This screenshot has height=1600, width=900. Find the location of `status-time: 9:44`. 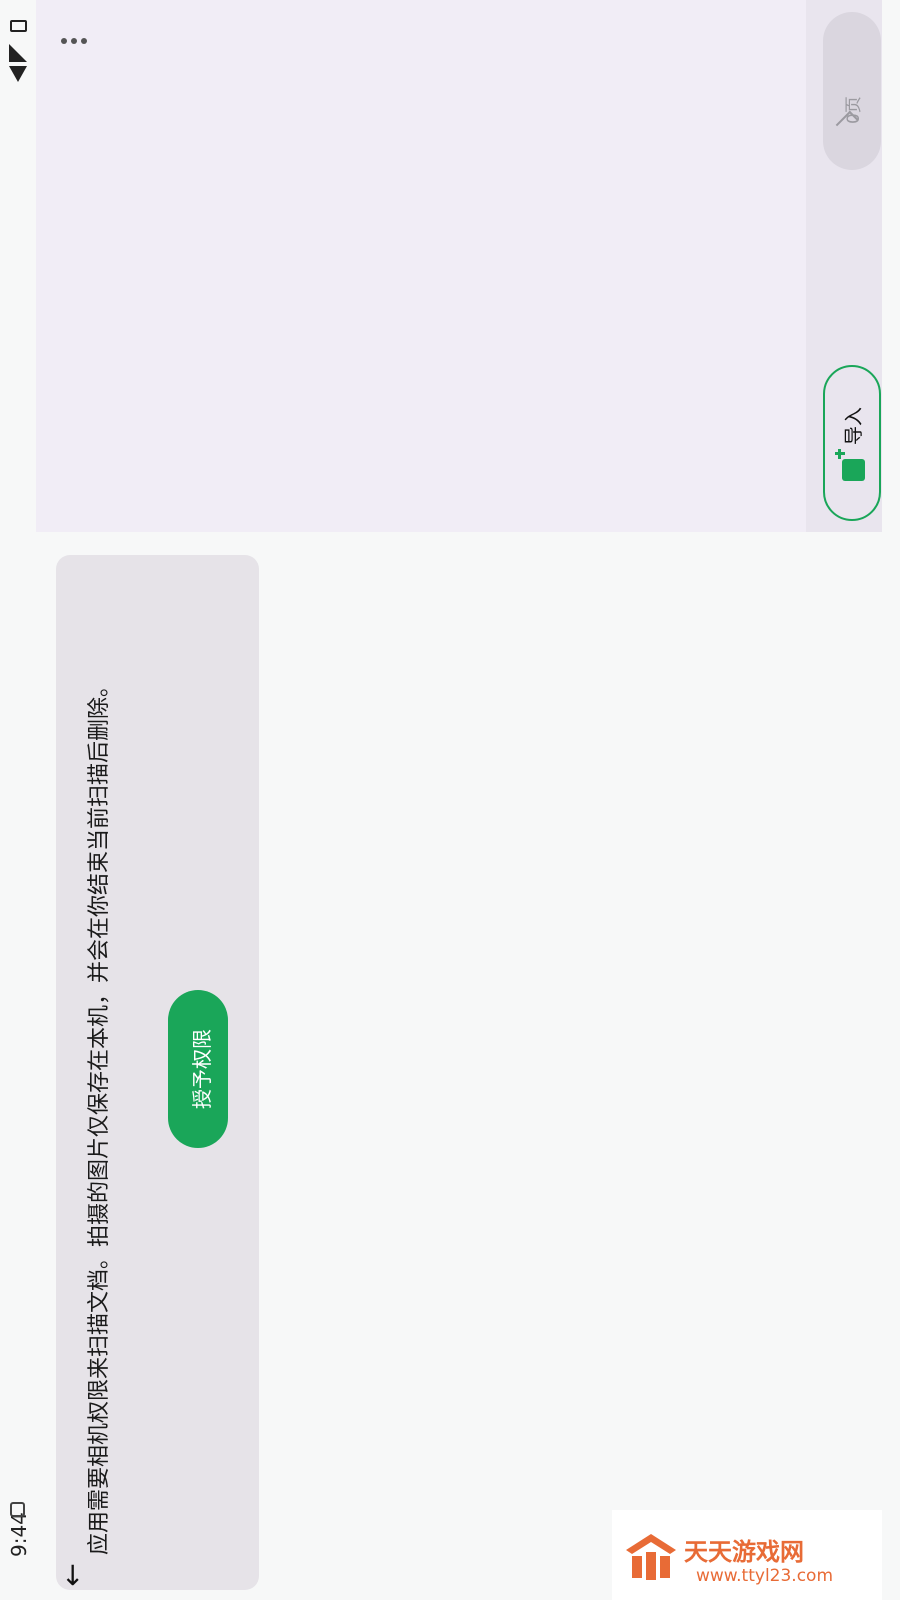

status-time: 9:44 is located at coordinates (19, 1534).